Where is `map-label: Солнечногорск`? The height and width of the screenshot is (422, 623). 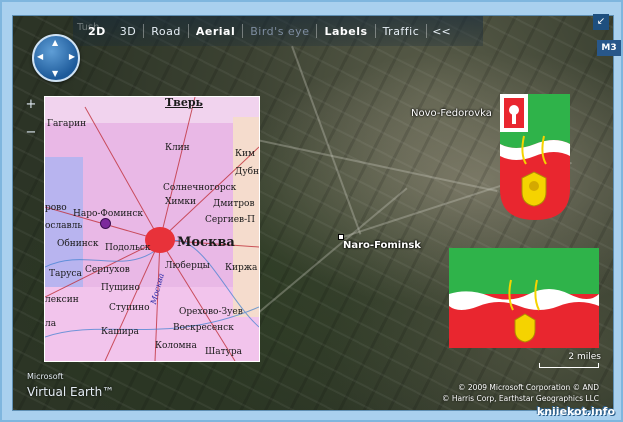 map-label: Солнечногорск is located at coordinates (200, 188).